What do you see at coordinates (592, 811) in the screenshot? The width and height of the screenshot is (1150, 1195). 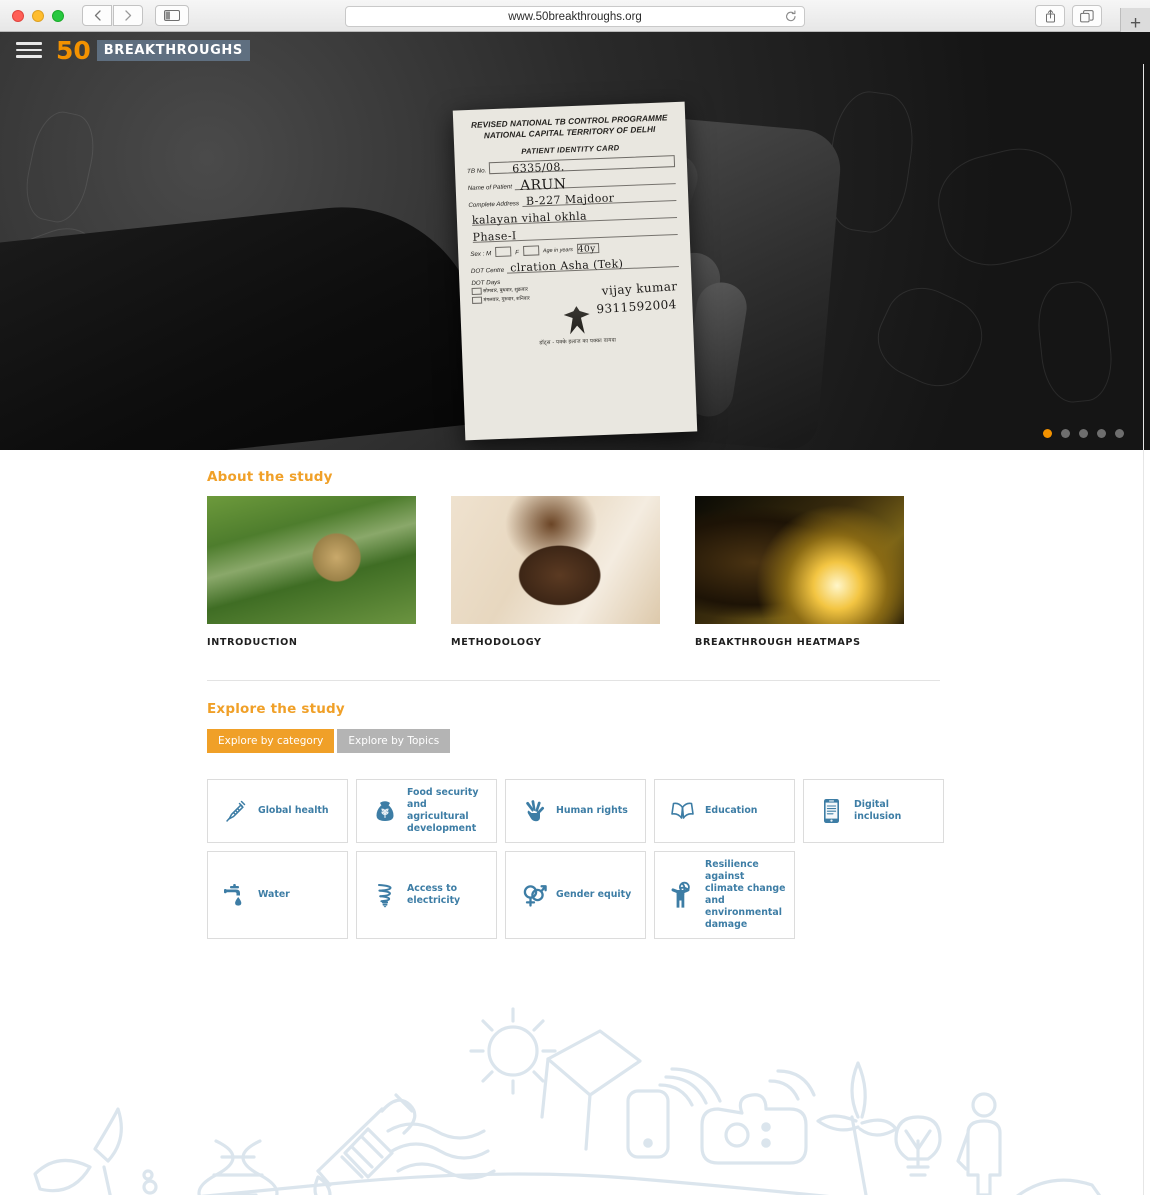 I see `category-label: Human rights` at bounding box center [592, 811].